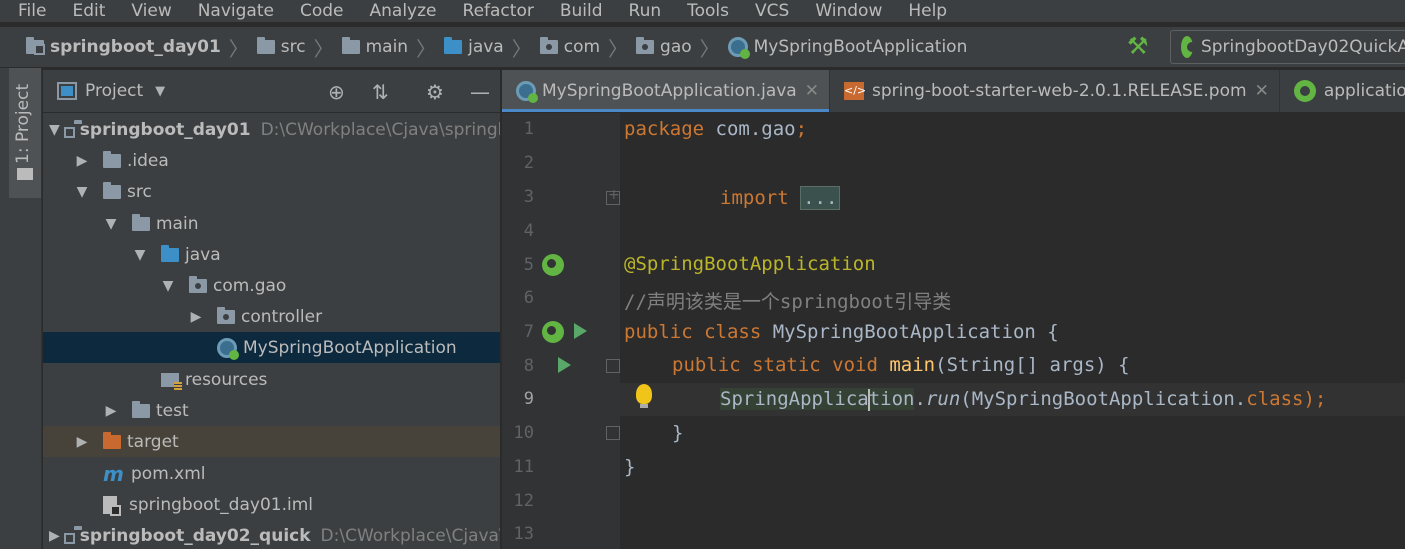 The image size is (1405, 549). I want to click on breadcrumb-gao: gao 〉, so click(682, 47).